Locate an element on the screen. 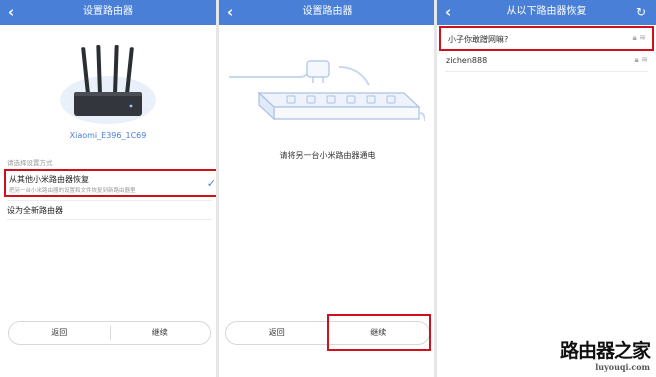 The width and height of the screenshot is (656, 377). option-restore-description: 把另一台小米路由器的设置和文件恢复到新路由器里 is located at coordinates (72, 191).